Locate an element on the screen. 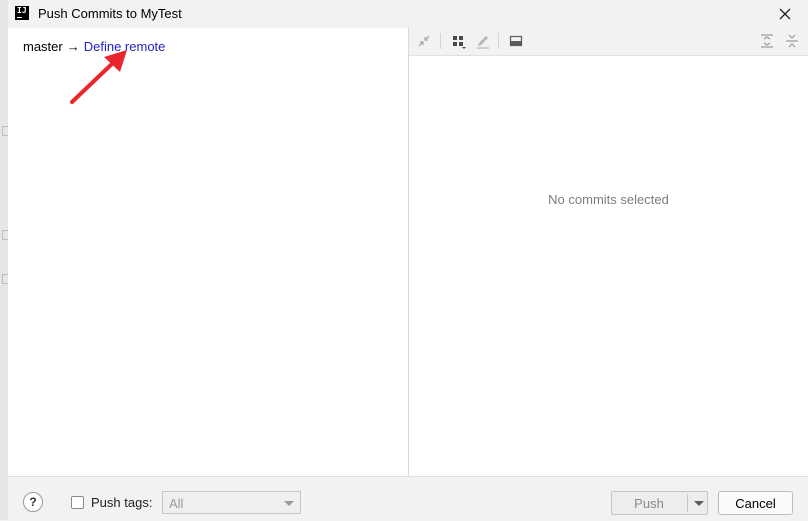 The image size is (808, 521). preview-icon is located at coordinates (516, 41).